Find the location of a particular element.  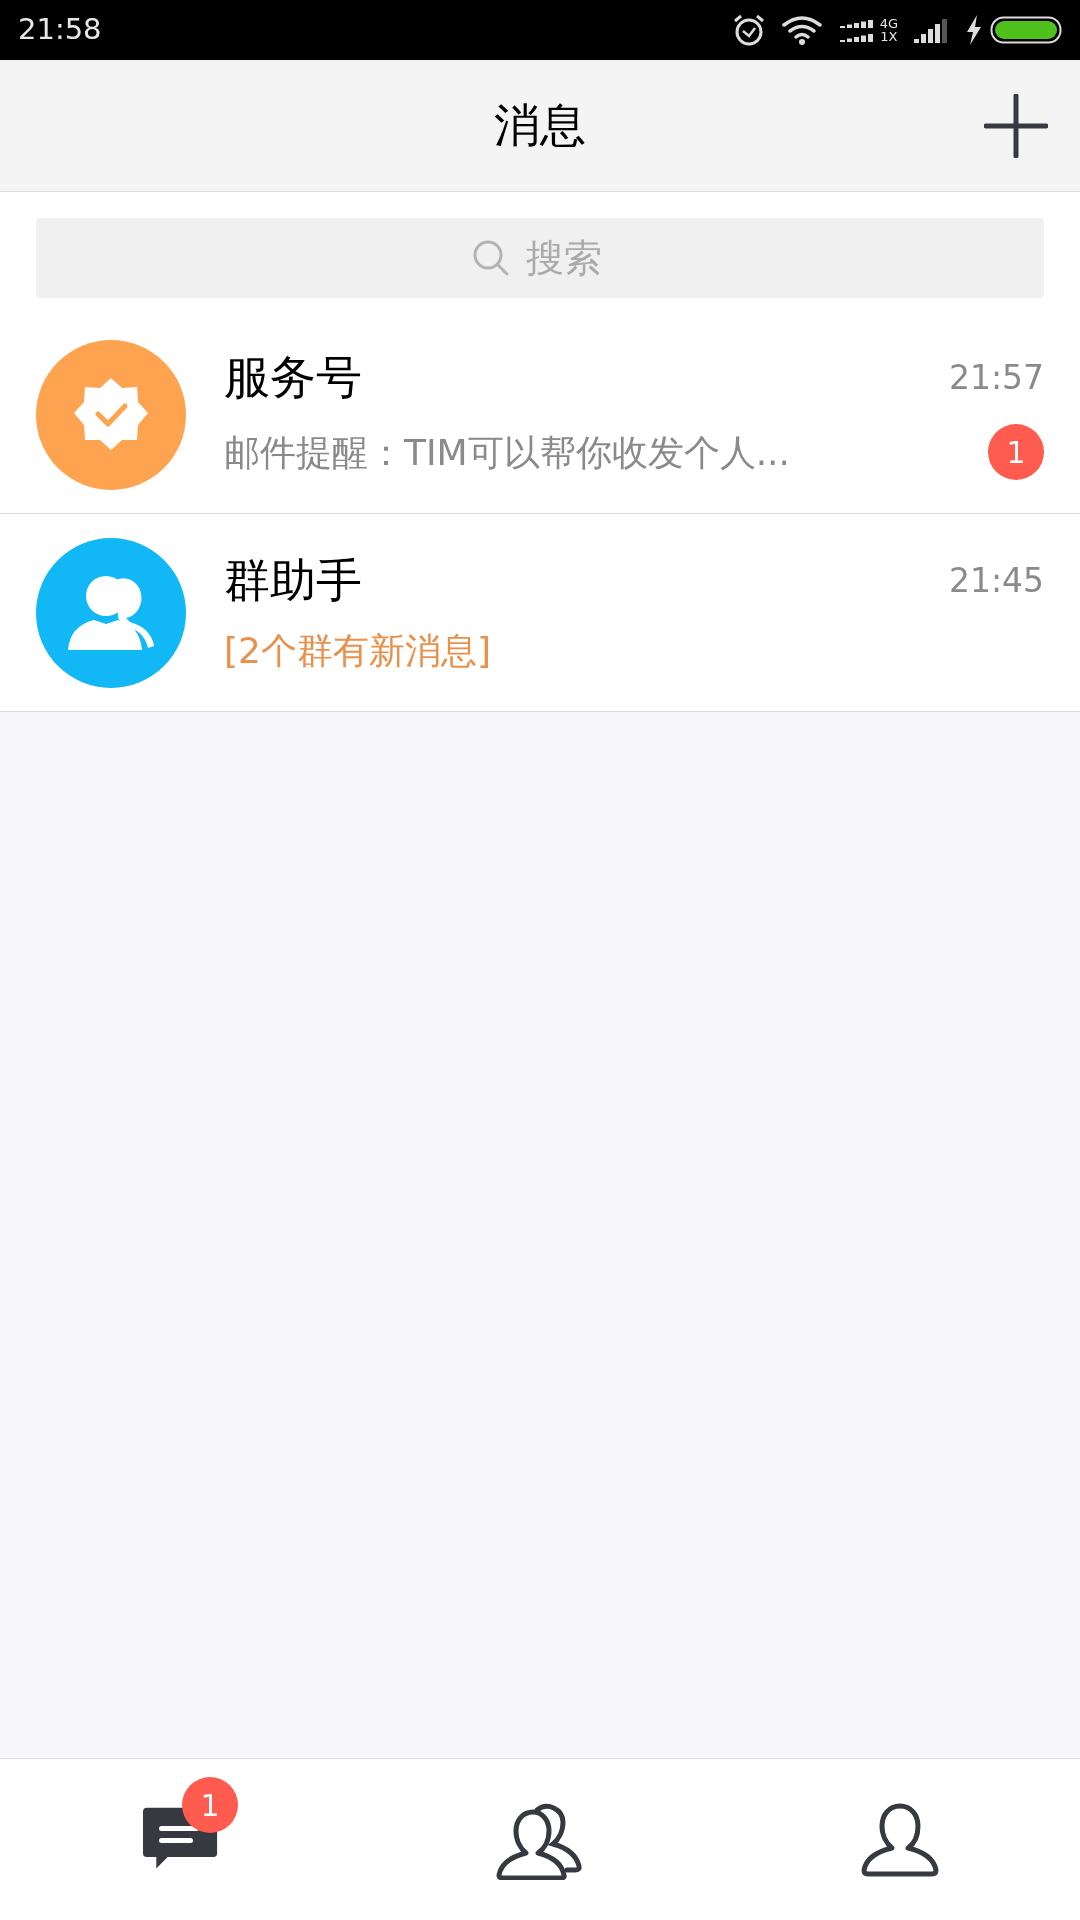

add-button is located at coordinates (1016, 125).